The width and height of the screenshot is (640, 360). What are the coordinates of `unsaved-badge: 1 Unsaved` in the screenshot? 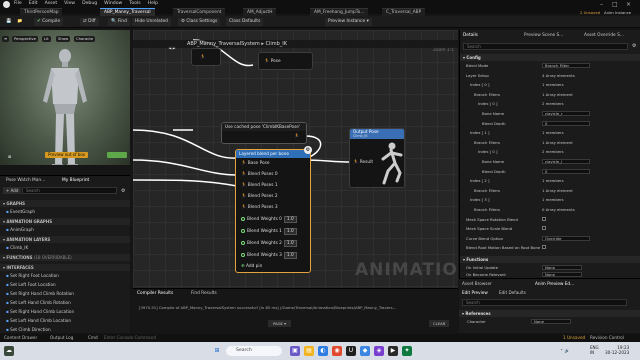 It's located at (574, 337).